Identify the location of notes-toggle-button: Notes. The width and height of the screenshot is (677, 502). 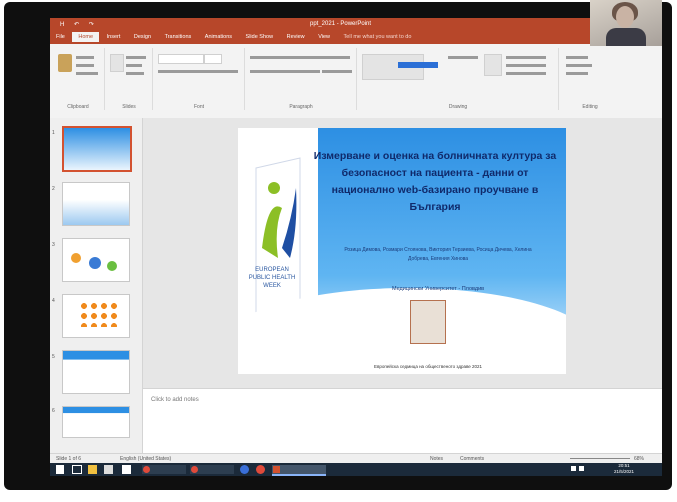
(436, 459).